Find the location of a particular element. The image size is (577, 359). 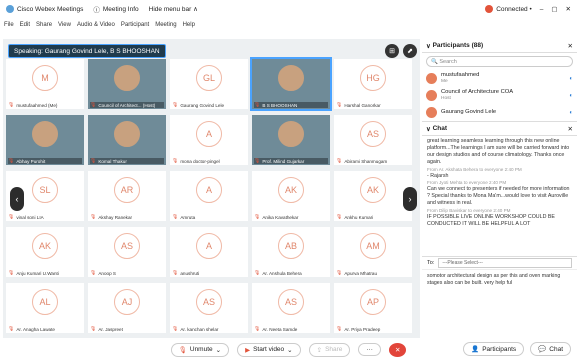

participant-tile: AS 🎙 Ar. Neeta Samde is located at coordinates (291, 308).